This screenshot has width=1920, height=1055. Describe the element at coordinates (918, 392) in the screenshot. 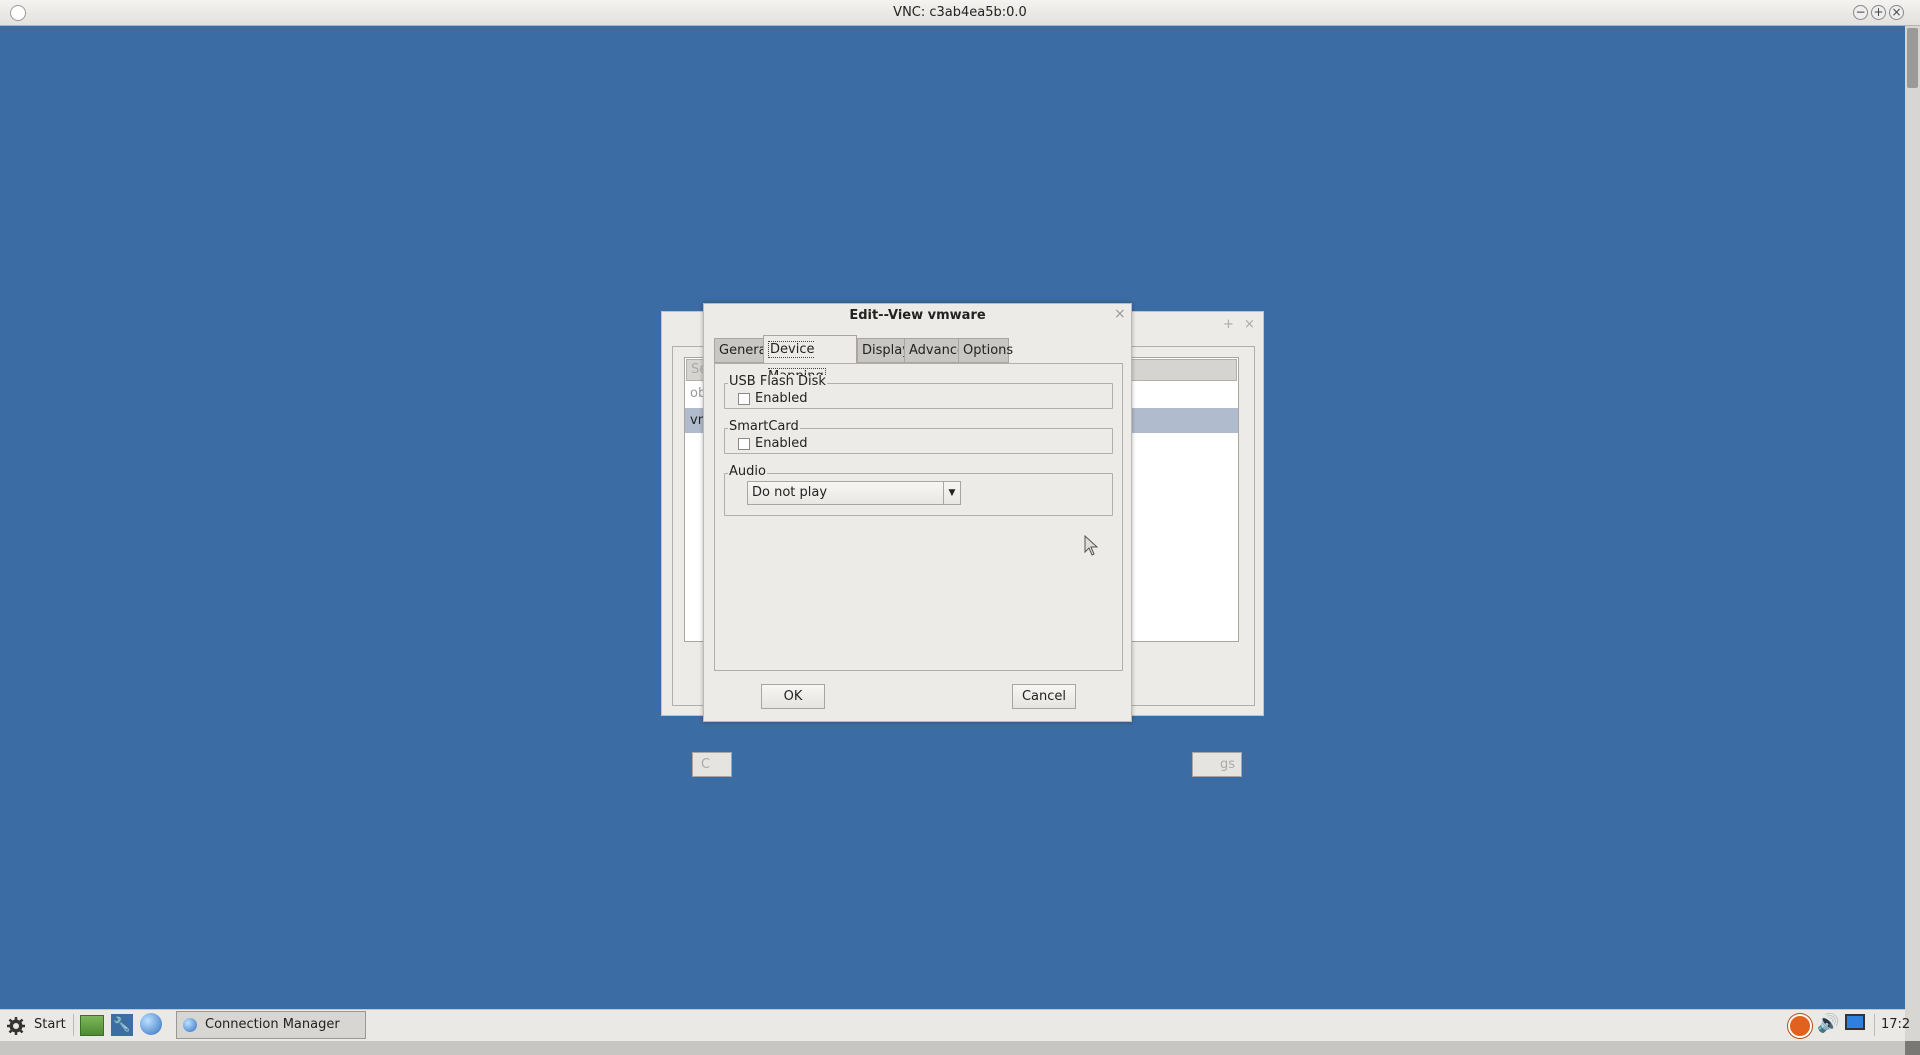

I see `usb-flash-disk-group: USB Flash Disk Enabled` at that location.